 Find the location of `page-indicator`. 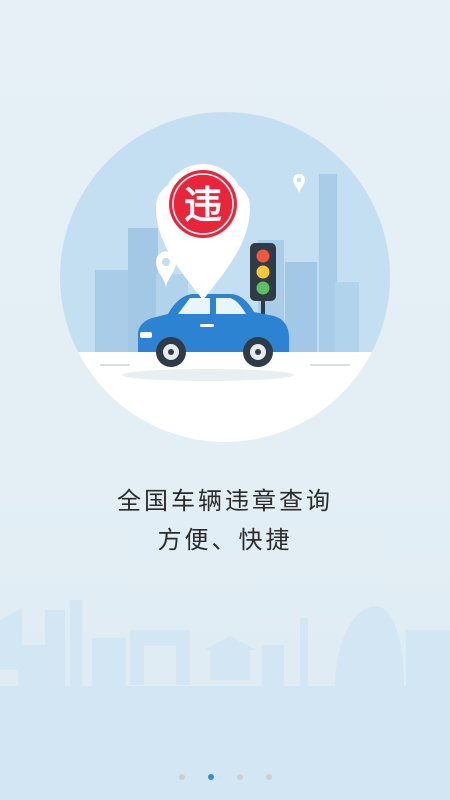

page-indicator is located at coordinates (225, 777).